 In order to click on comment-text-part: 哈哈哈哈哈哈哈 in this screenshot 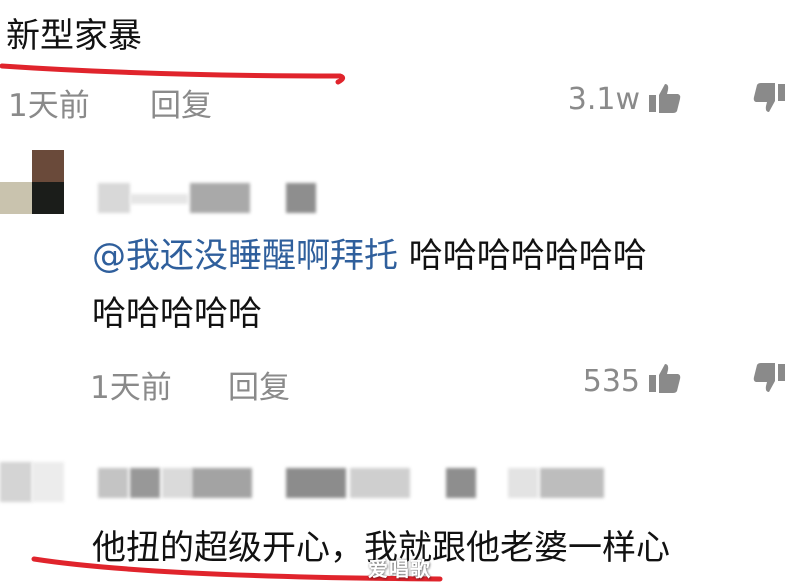, I will do `click(522, 256)`.